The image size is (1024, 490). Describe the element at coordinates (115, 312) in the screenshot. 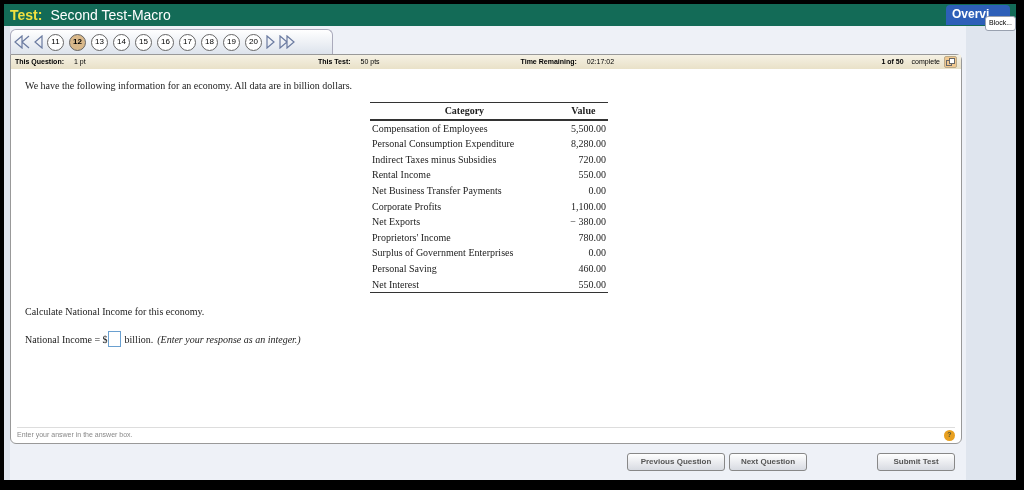

I see `question-text: Calculate National Income for this economy.` at that location.